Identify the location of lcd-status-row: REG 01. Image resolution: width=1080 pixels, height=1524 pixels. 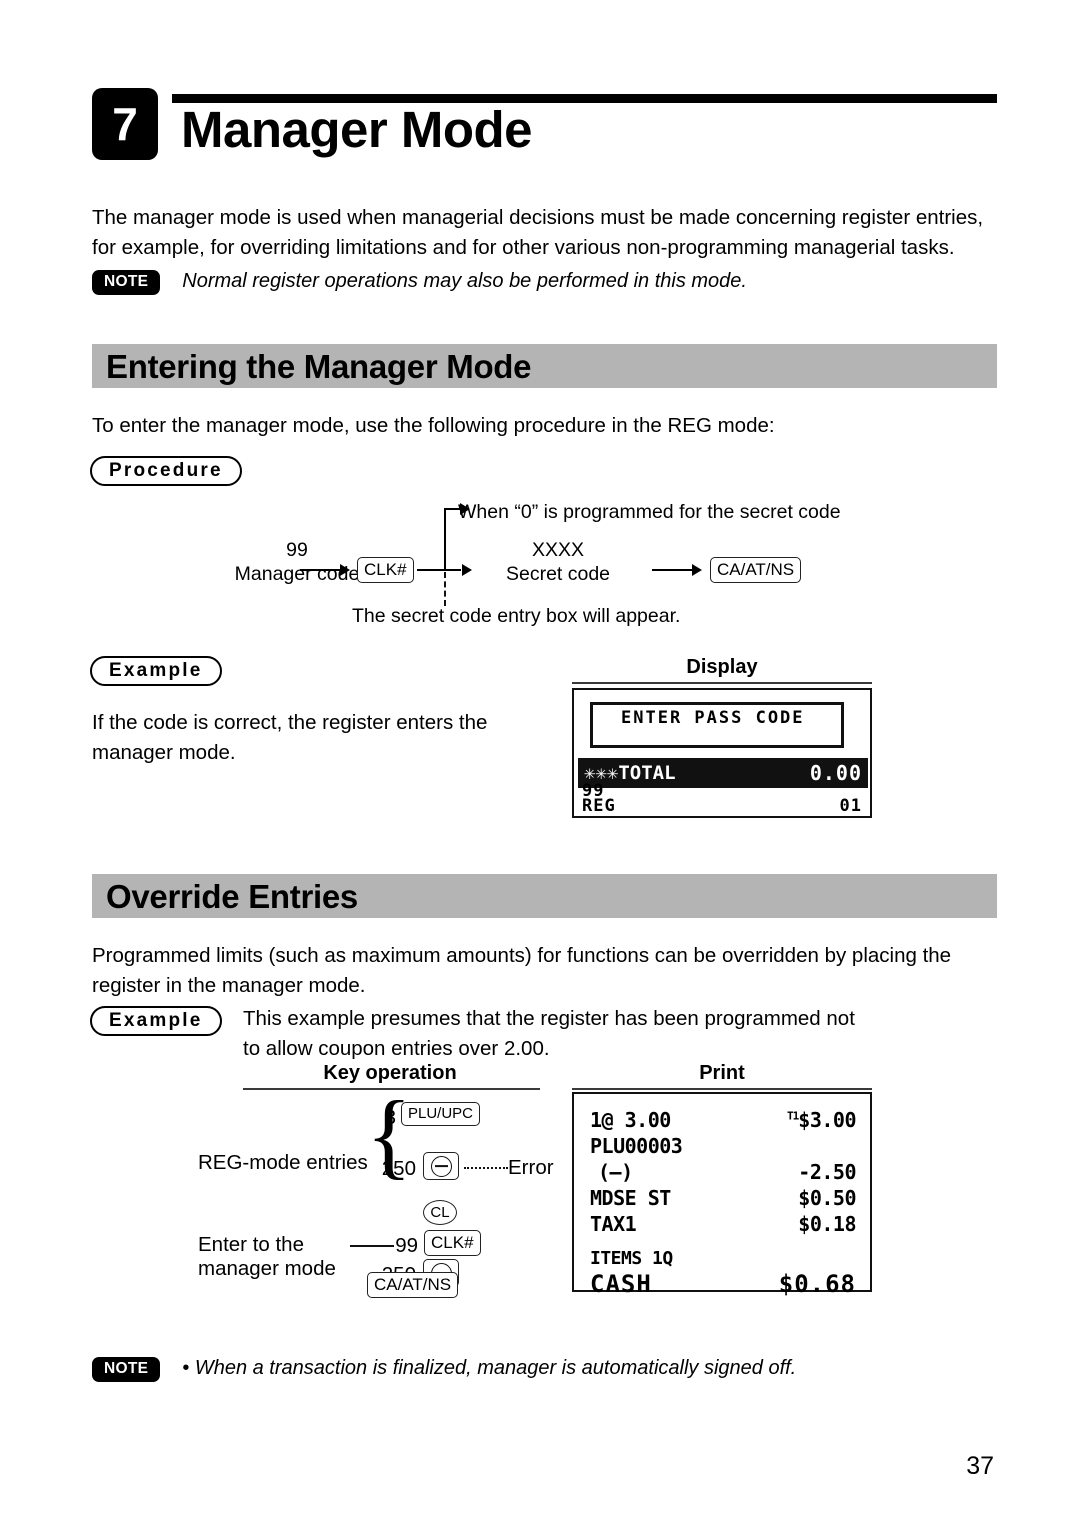
(722, 806).